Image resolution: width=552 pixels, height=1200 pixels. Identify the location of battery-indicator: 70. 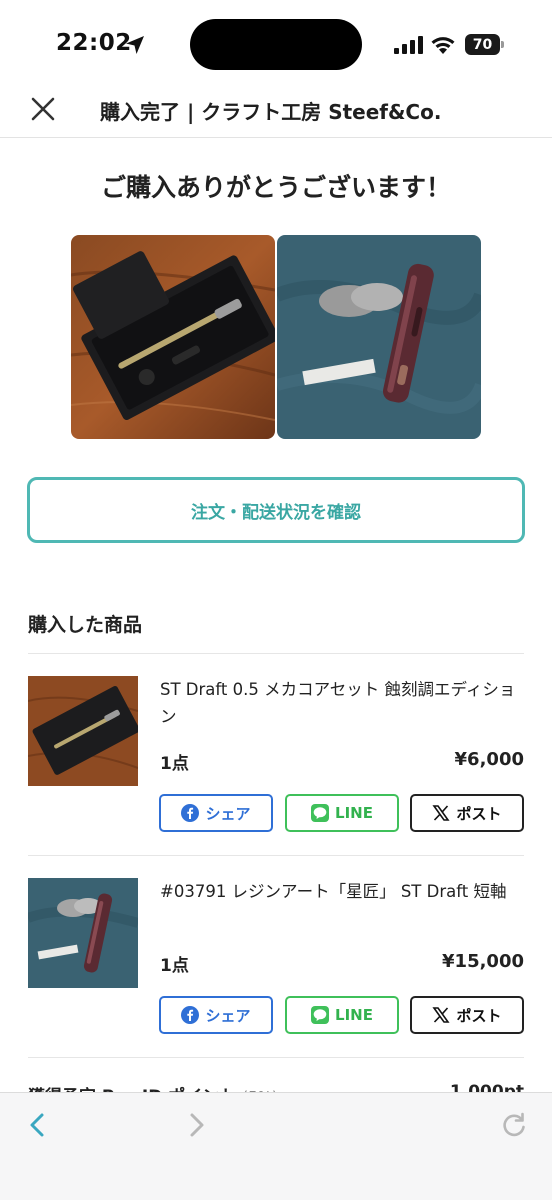
(485, 44).